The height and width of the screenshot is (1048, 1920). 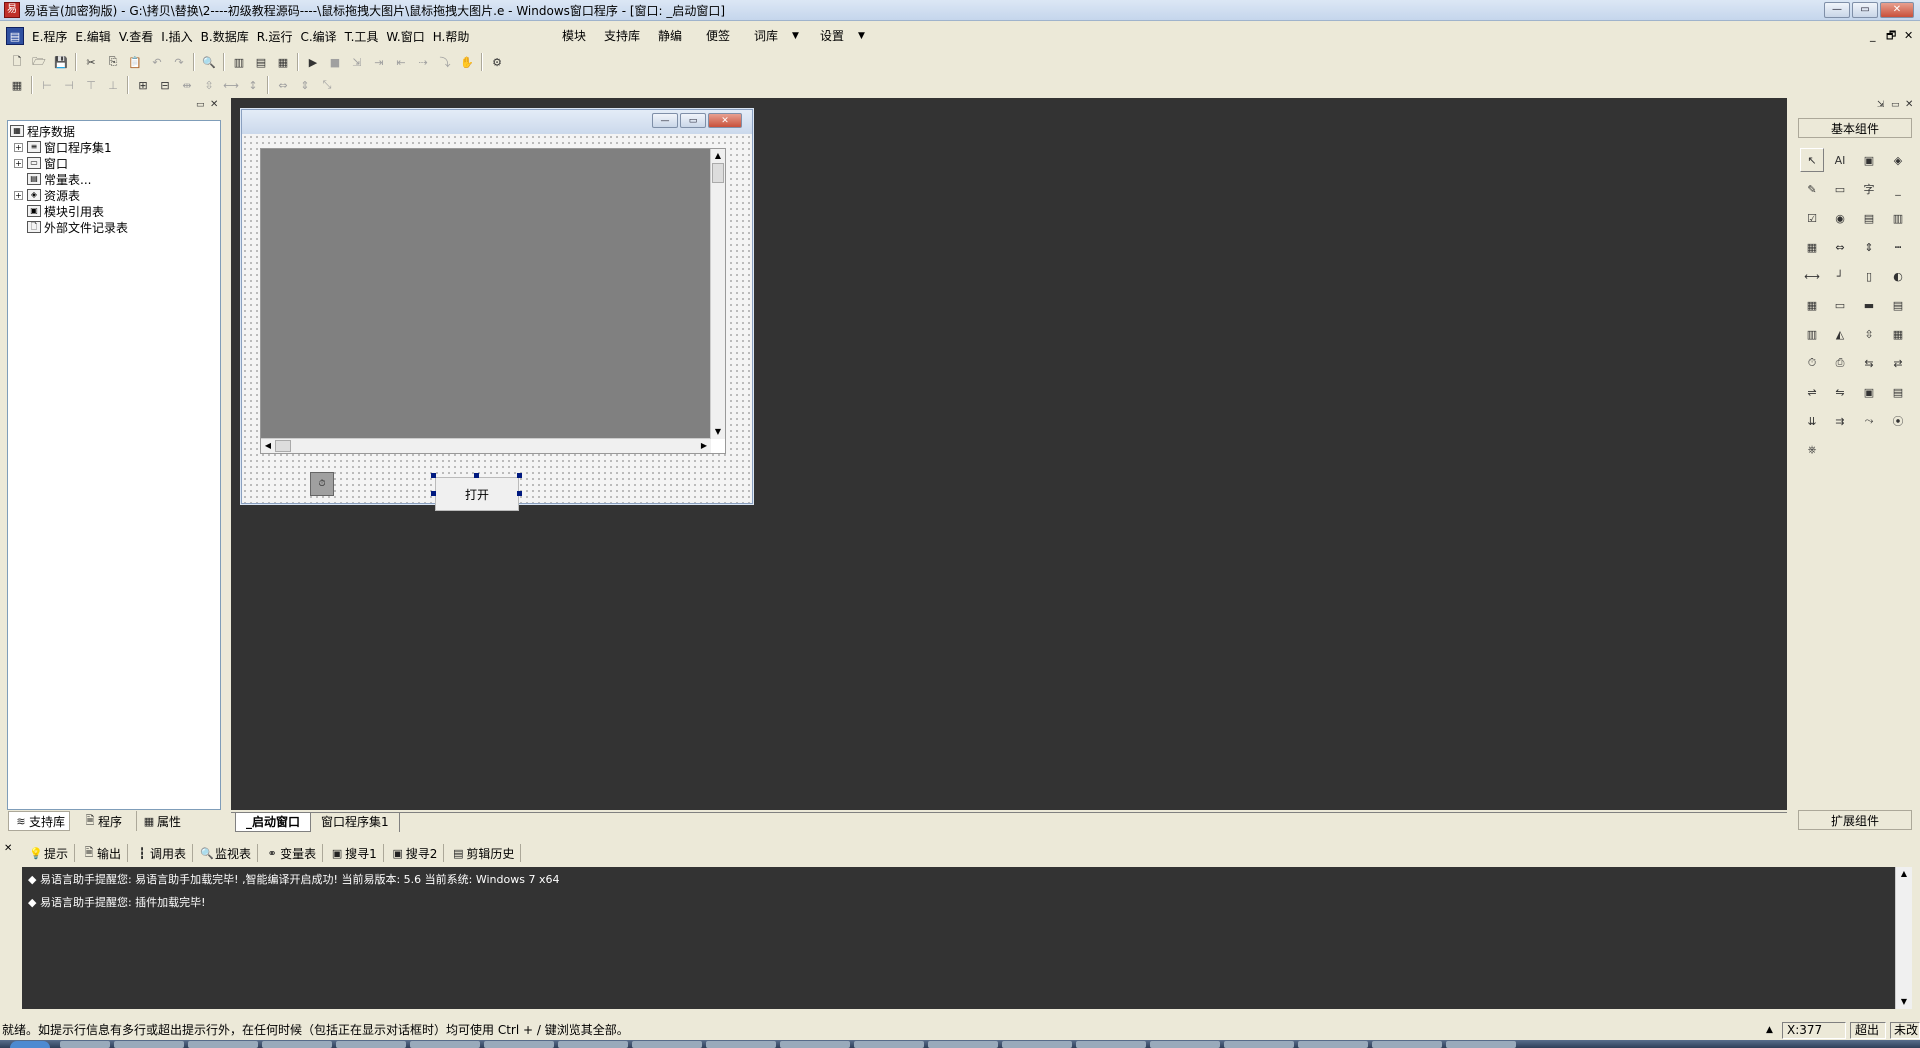 I want to click on menu-run: R.运行, so click(x=275, y=36).